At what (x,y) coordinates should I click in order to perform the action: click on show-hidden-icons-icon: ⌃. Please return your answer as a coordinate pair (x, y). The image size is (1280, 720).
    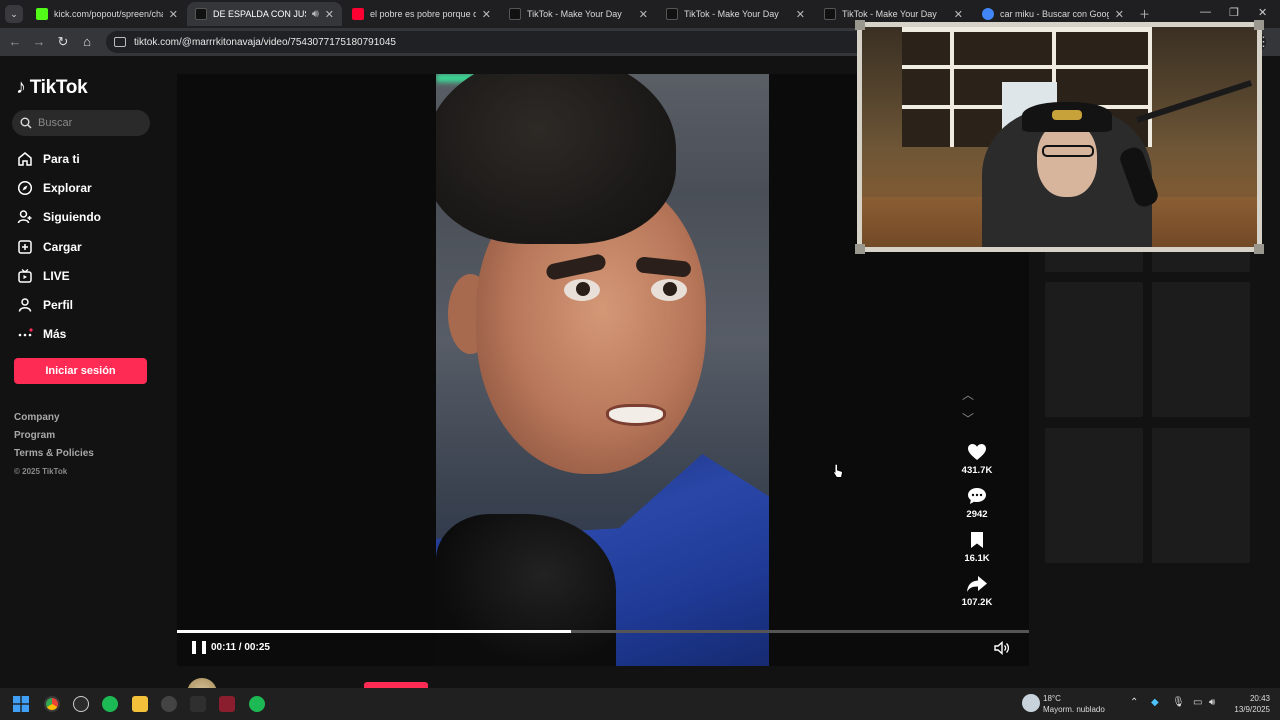
    Looking at the image, I should click on (1134, 702).